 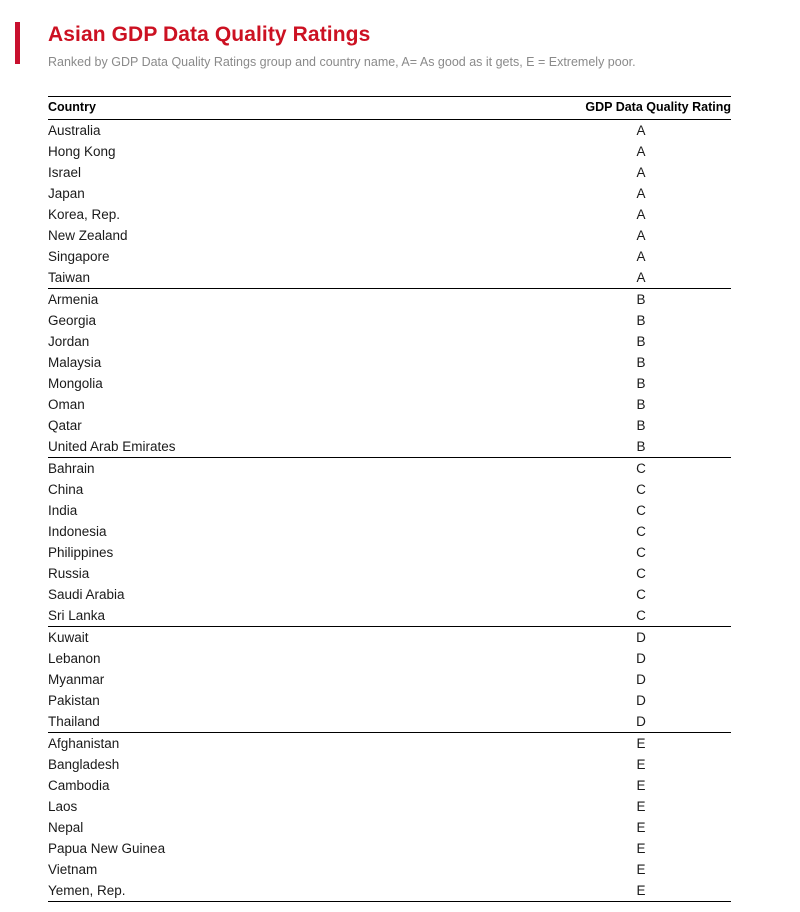 What do you see at coordinates (66, 193) in the screenshot?
I see `cell-country: Japan` at bounding box center [66, 193].